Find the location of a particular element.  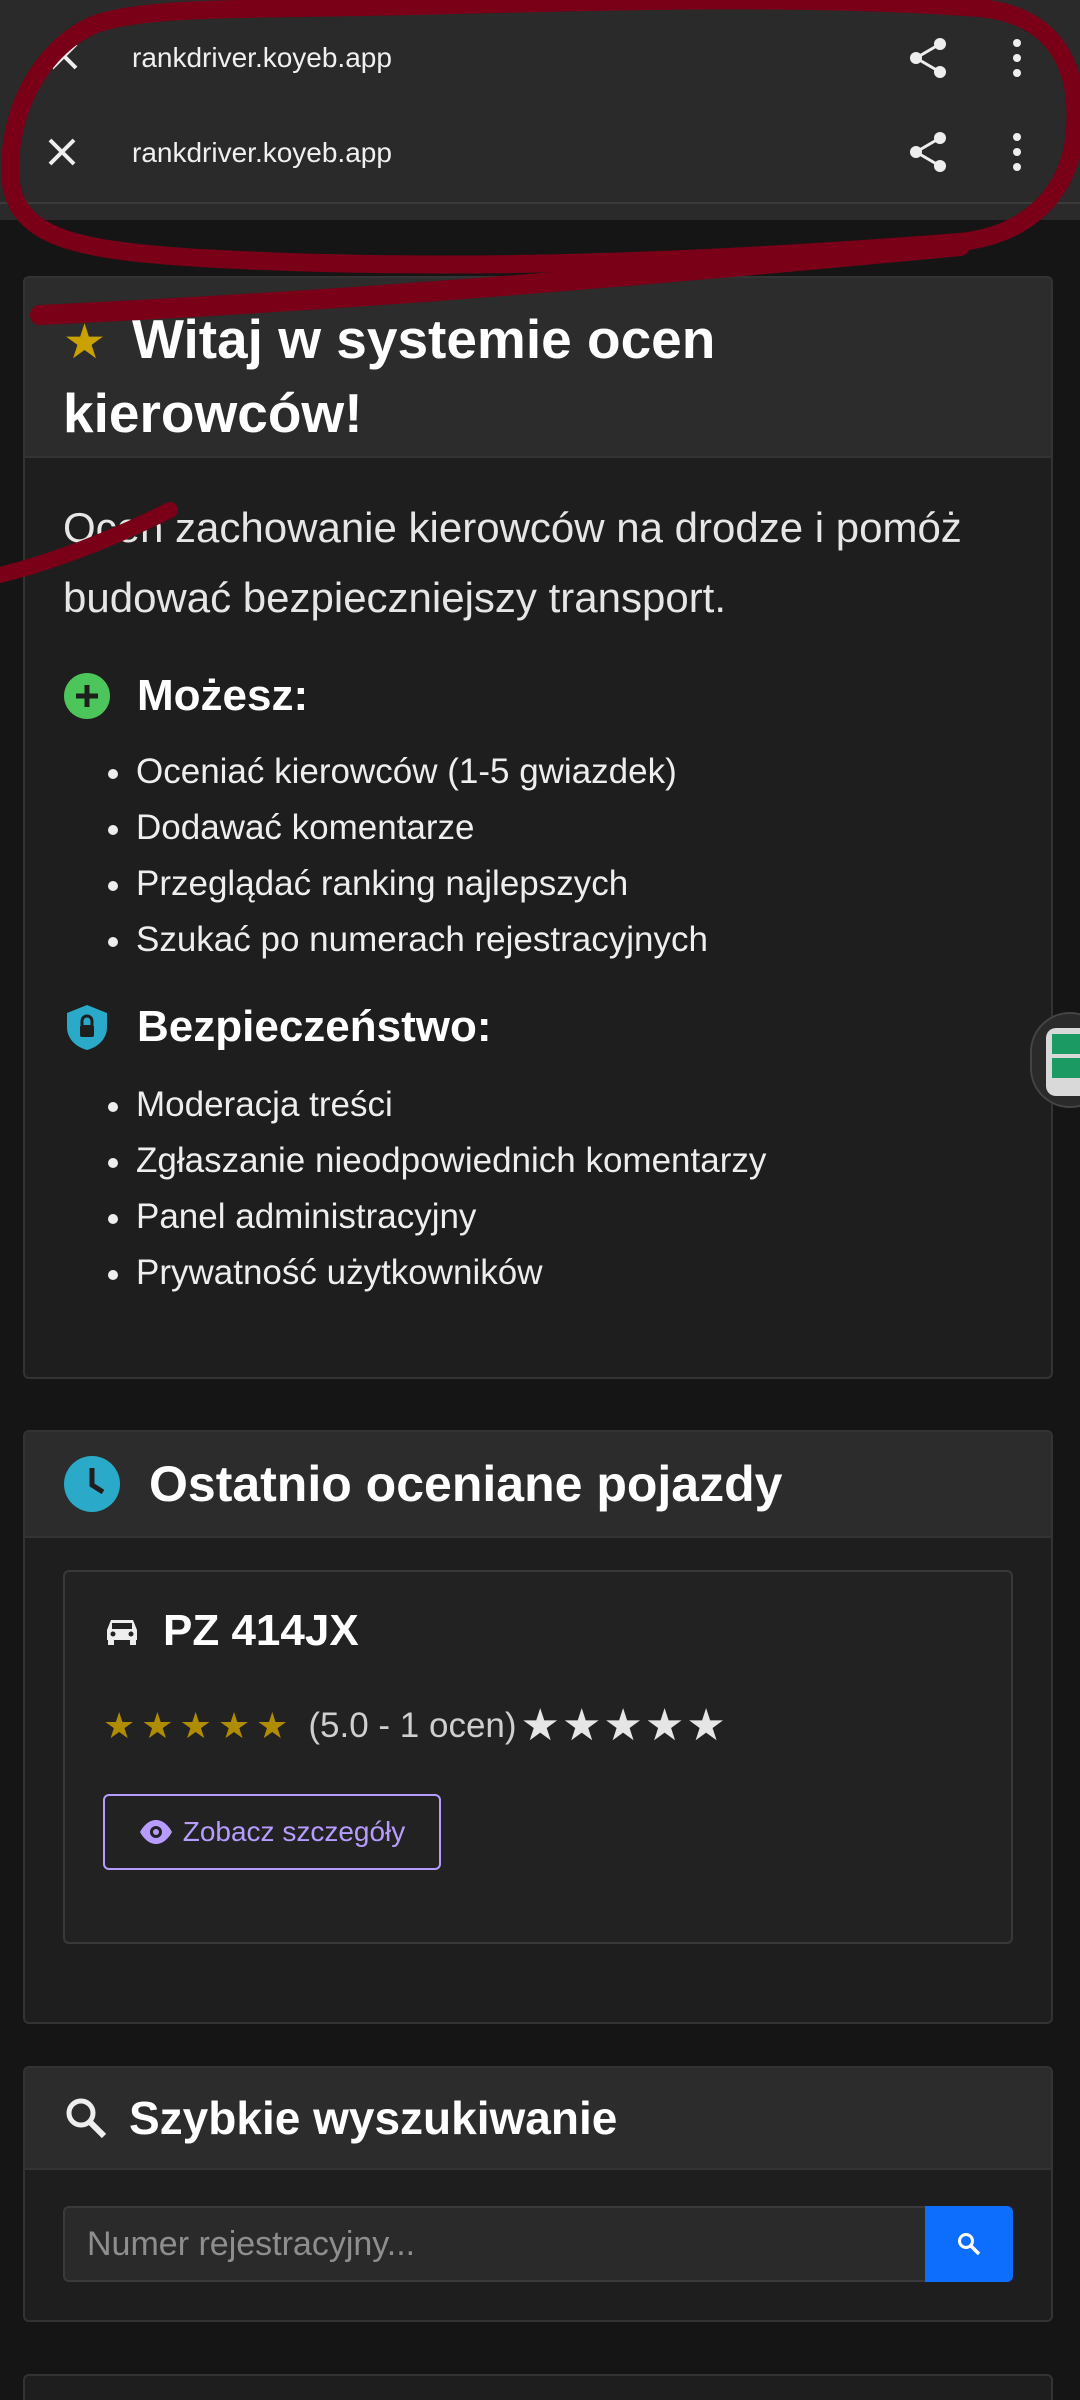

clock-icon is located at coordinates (92, 1484).